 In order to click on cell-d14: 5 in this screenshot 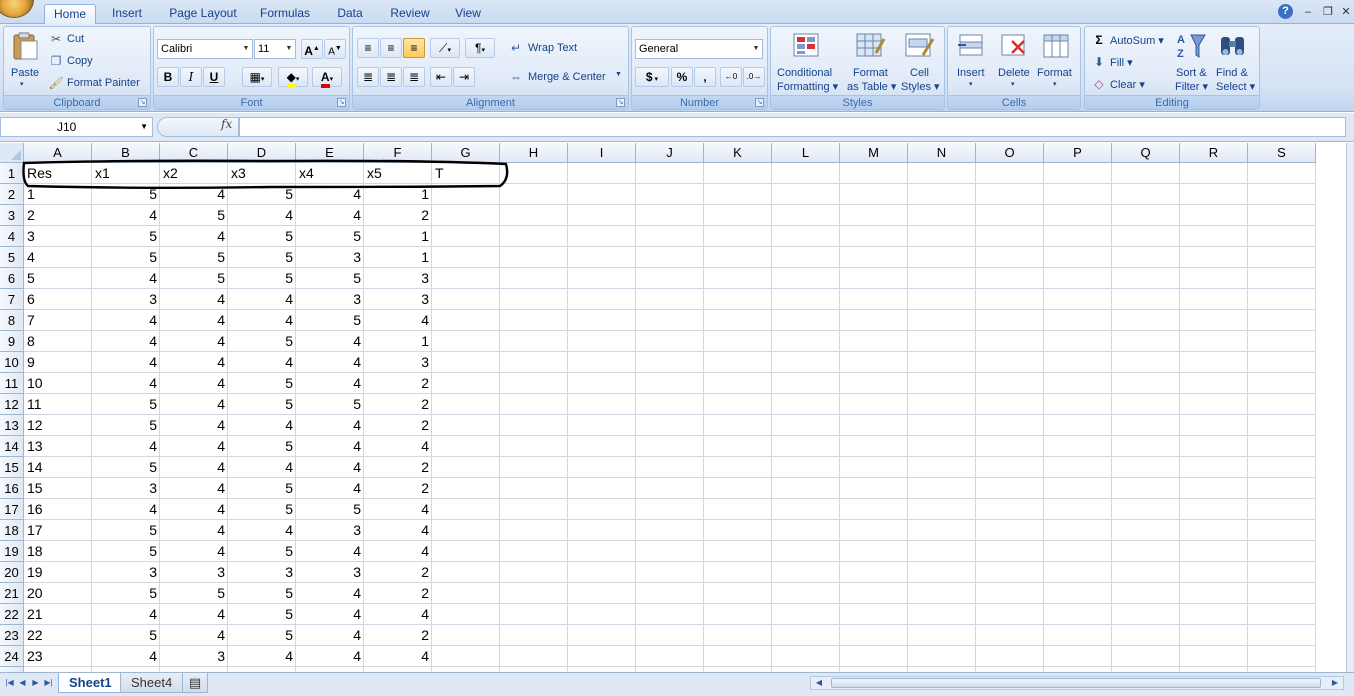, I will do `click(262, 446)`.